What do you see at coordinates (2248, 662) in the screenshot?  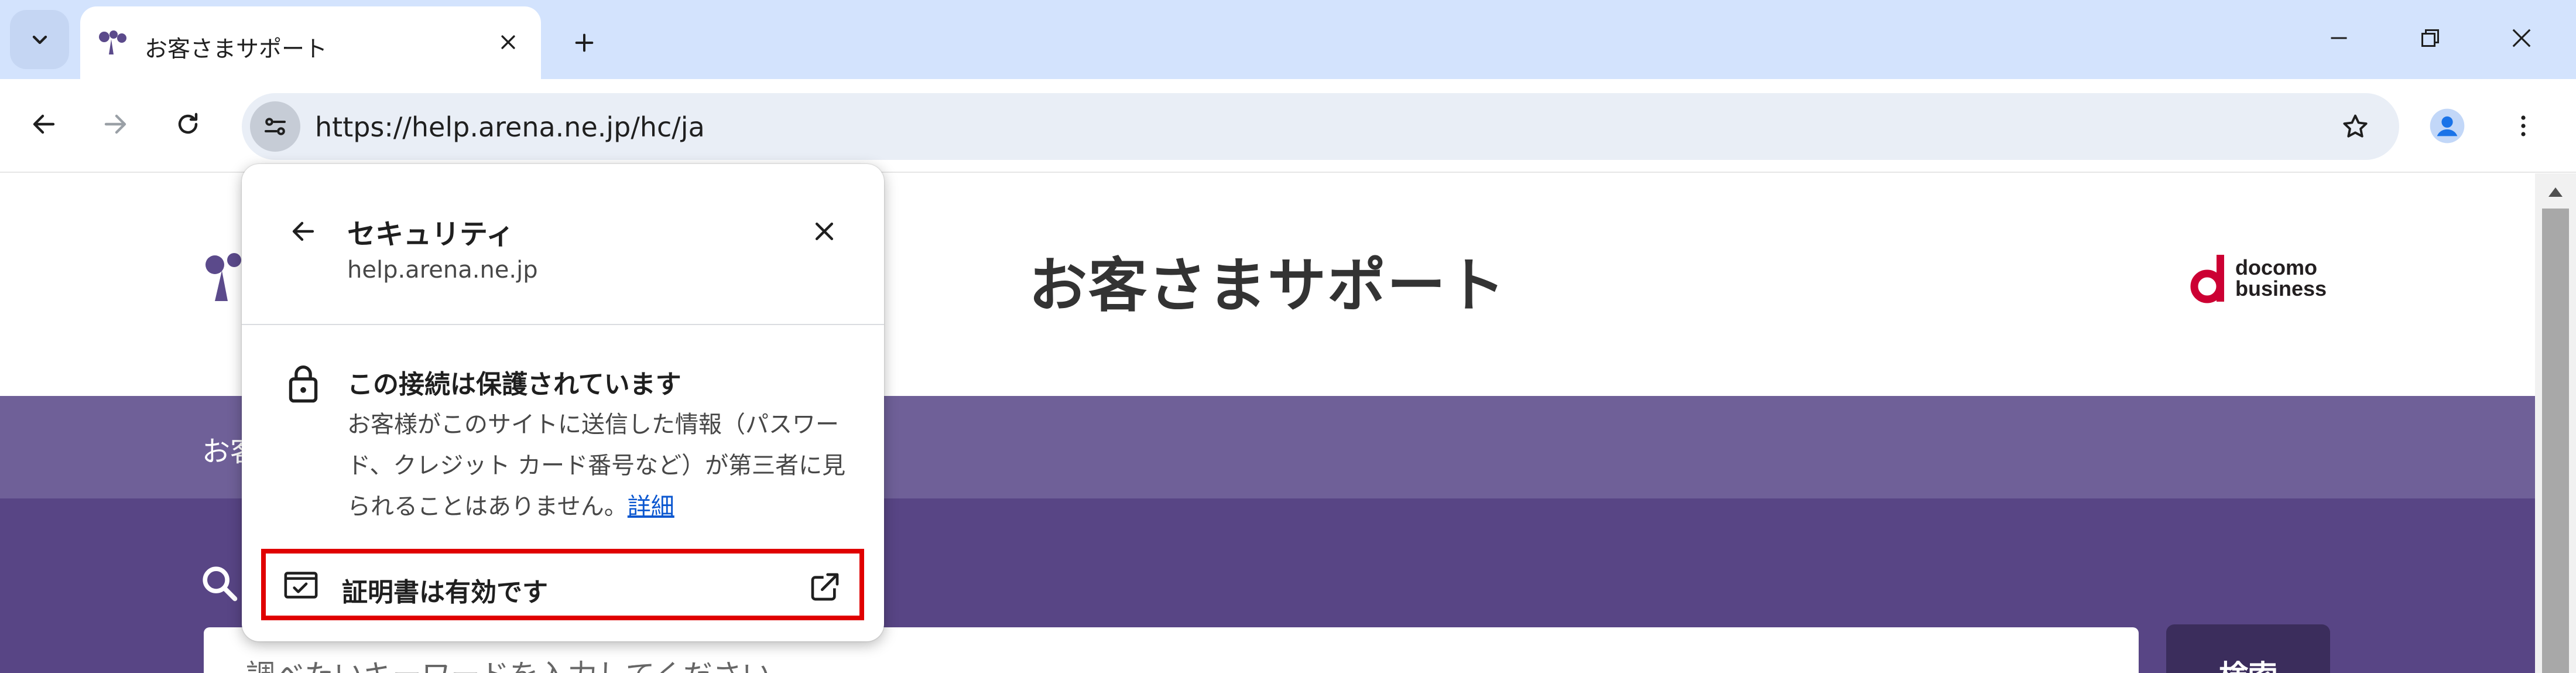 I see `search-button-label: 検索` at bounding box center [2248, 662].